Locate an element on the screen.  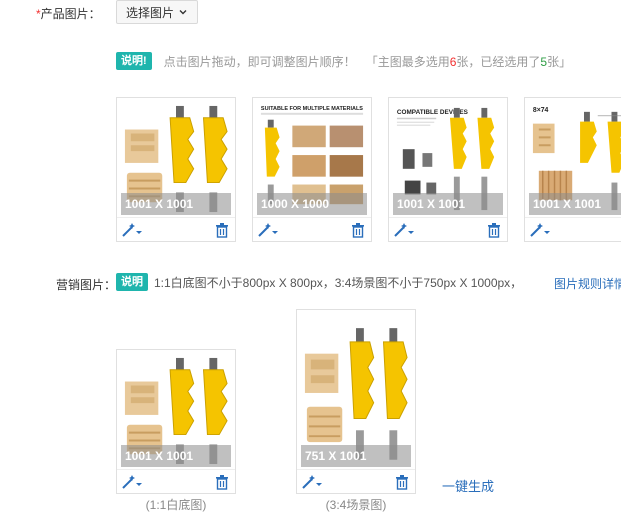
drag-instruction: 点击图片拖动，即可调整图片顺序！ is located at coordinates (259, 61).